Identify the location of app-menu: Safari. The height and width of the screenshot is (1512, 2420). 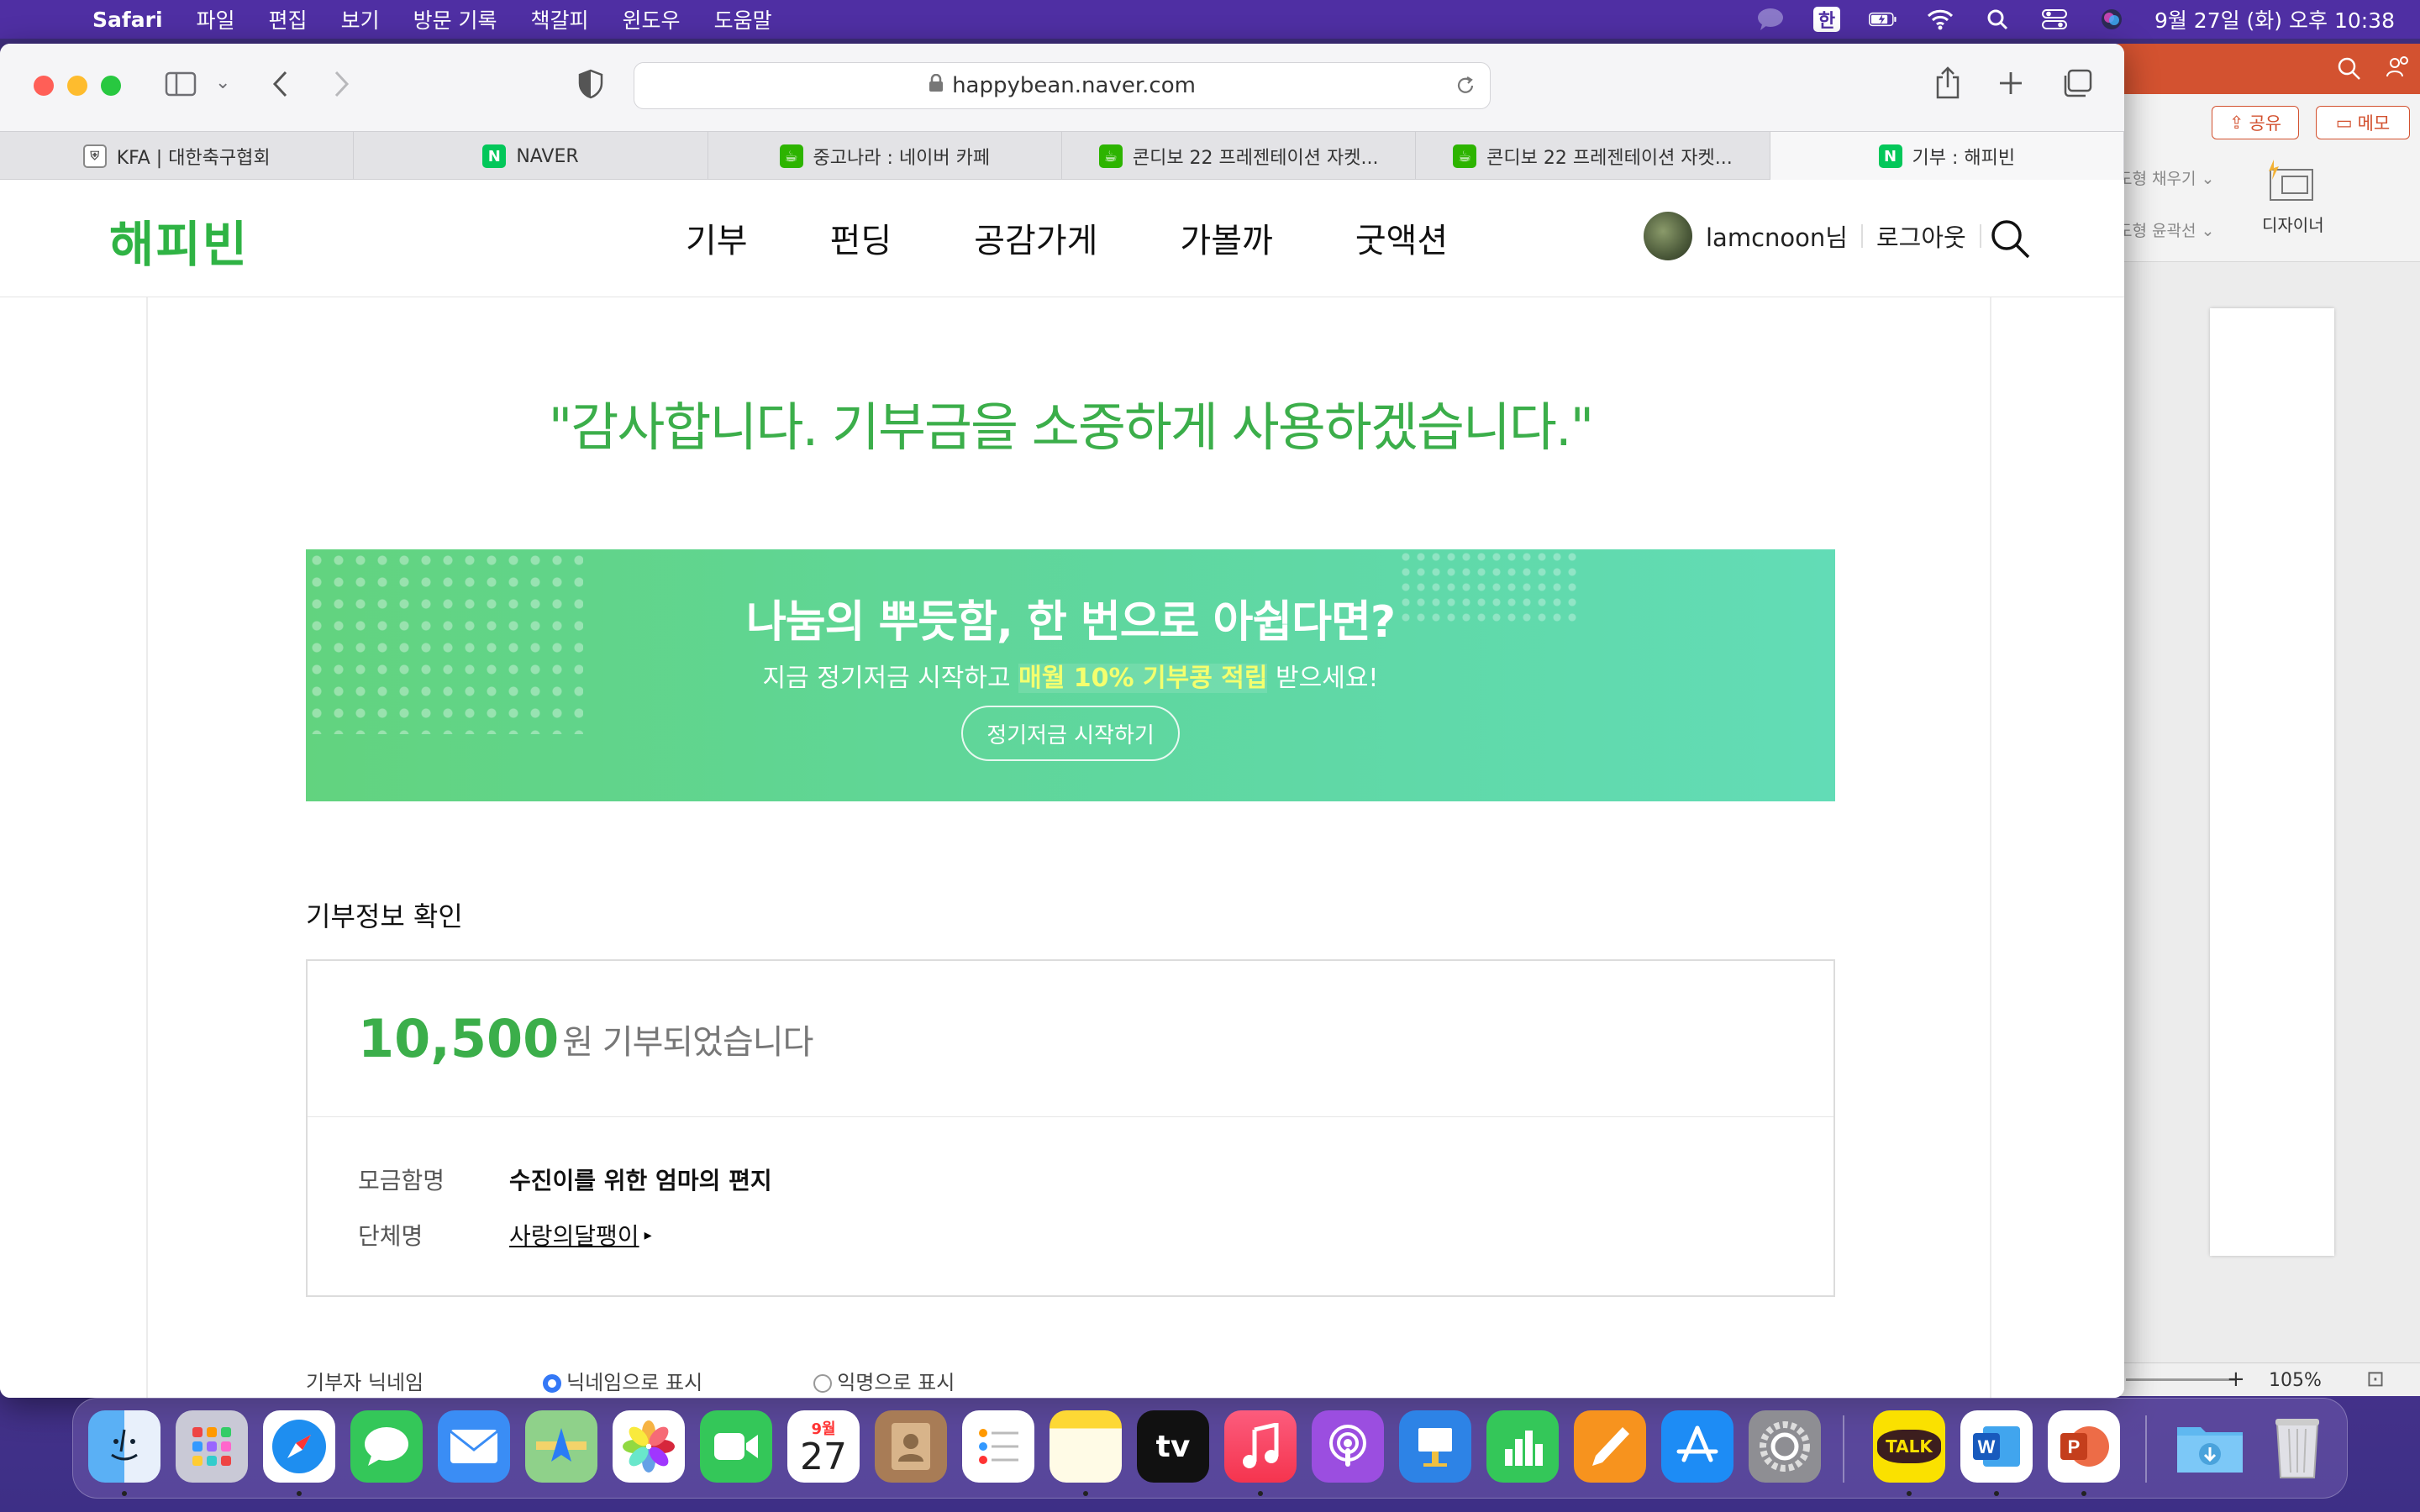
(128, 20).